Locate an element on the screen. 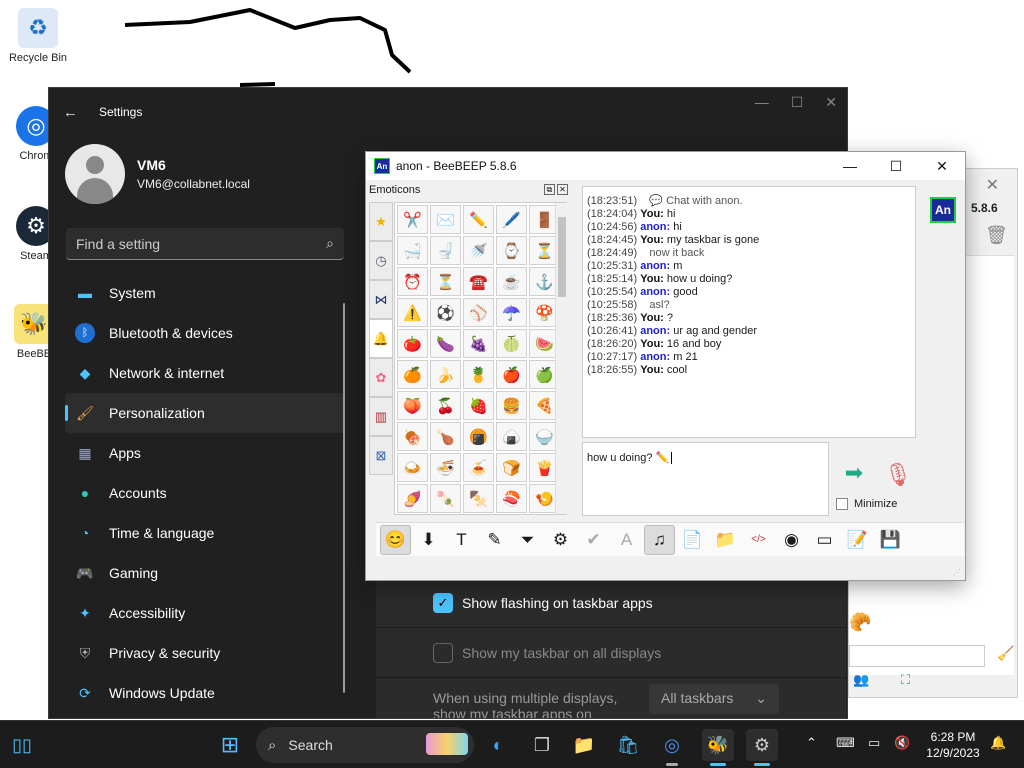 Image resolution: width=1024 pixels, height=768 pixels. nav-item-windows-update: ⟳ Windows Update is located at coordinates (205, 693).